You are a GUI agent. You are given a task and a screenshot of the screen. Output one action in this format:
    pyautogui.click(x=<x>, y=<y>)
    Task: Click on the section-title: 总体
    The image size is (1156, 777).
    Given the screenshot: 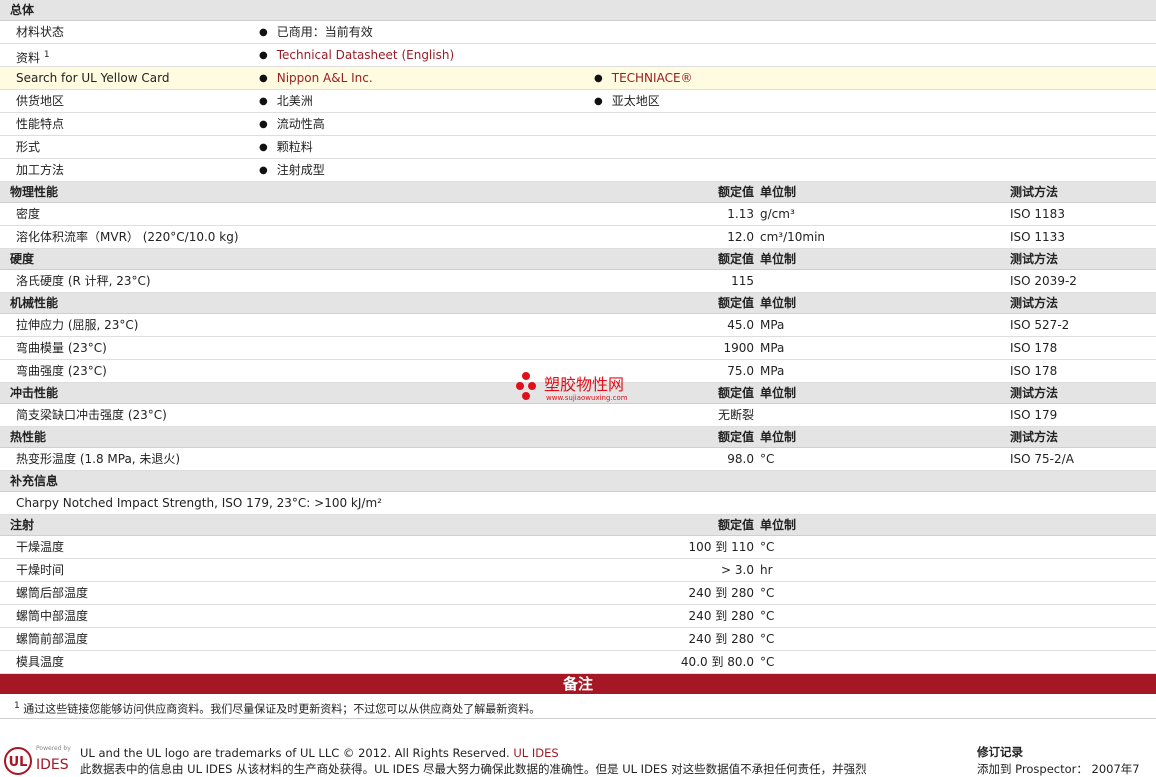 What is the action you would take?
    pyautogui.click(x=22, y=10)
    